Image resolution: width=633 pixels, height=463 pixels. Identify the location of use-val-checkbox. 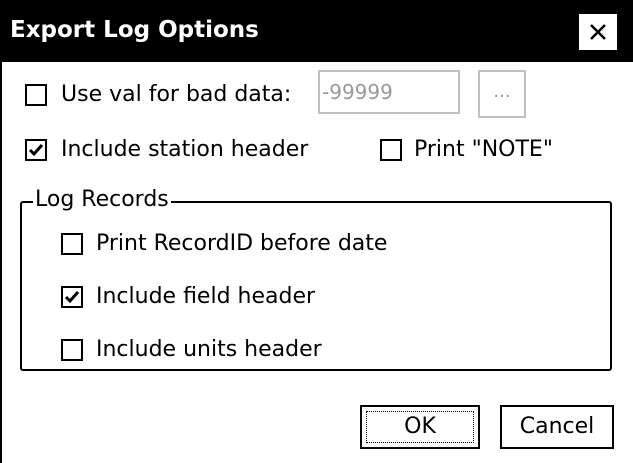
(36, 95).